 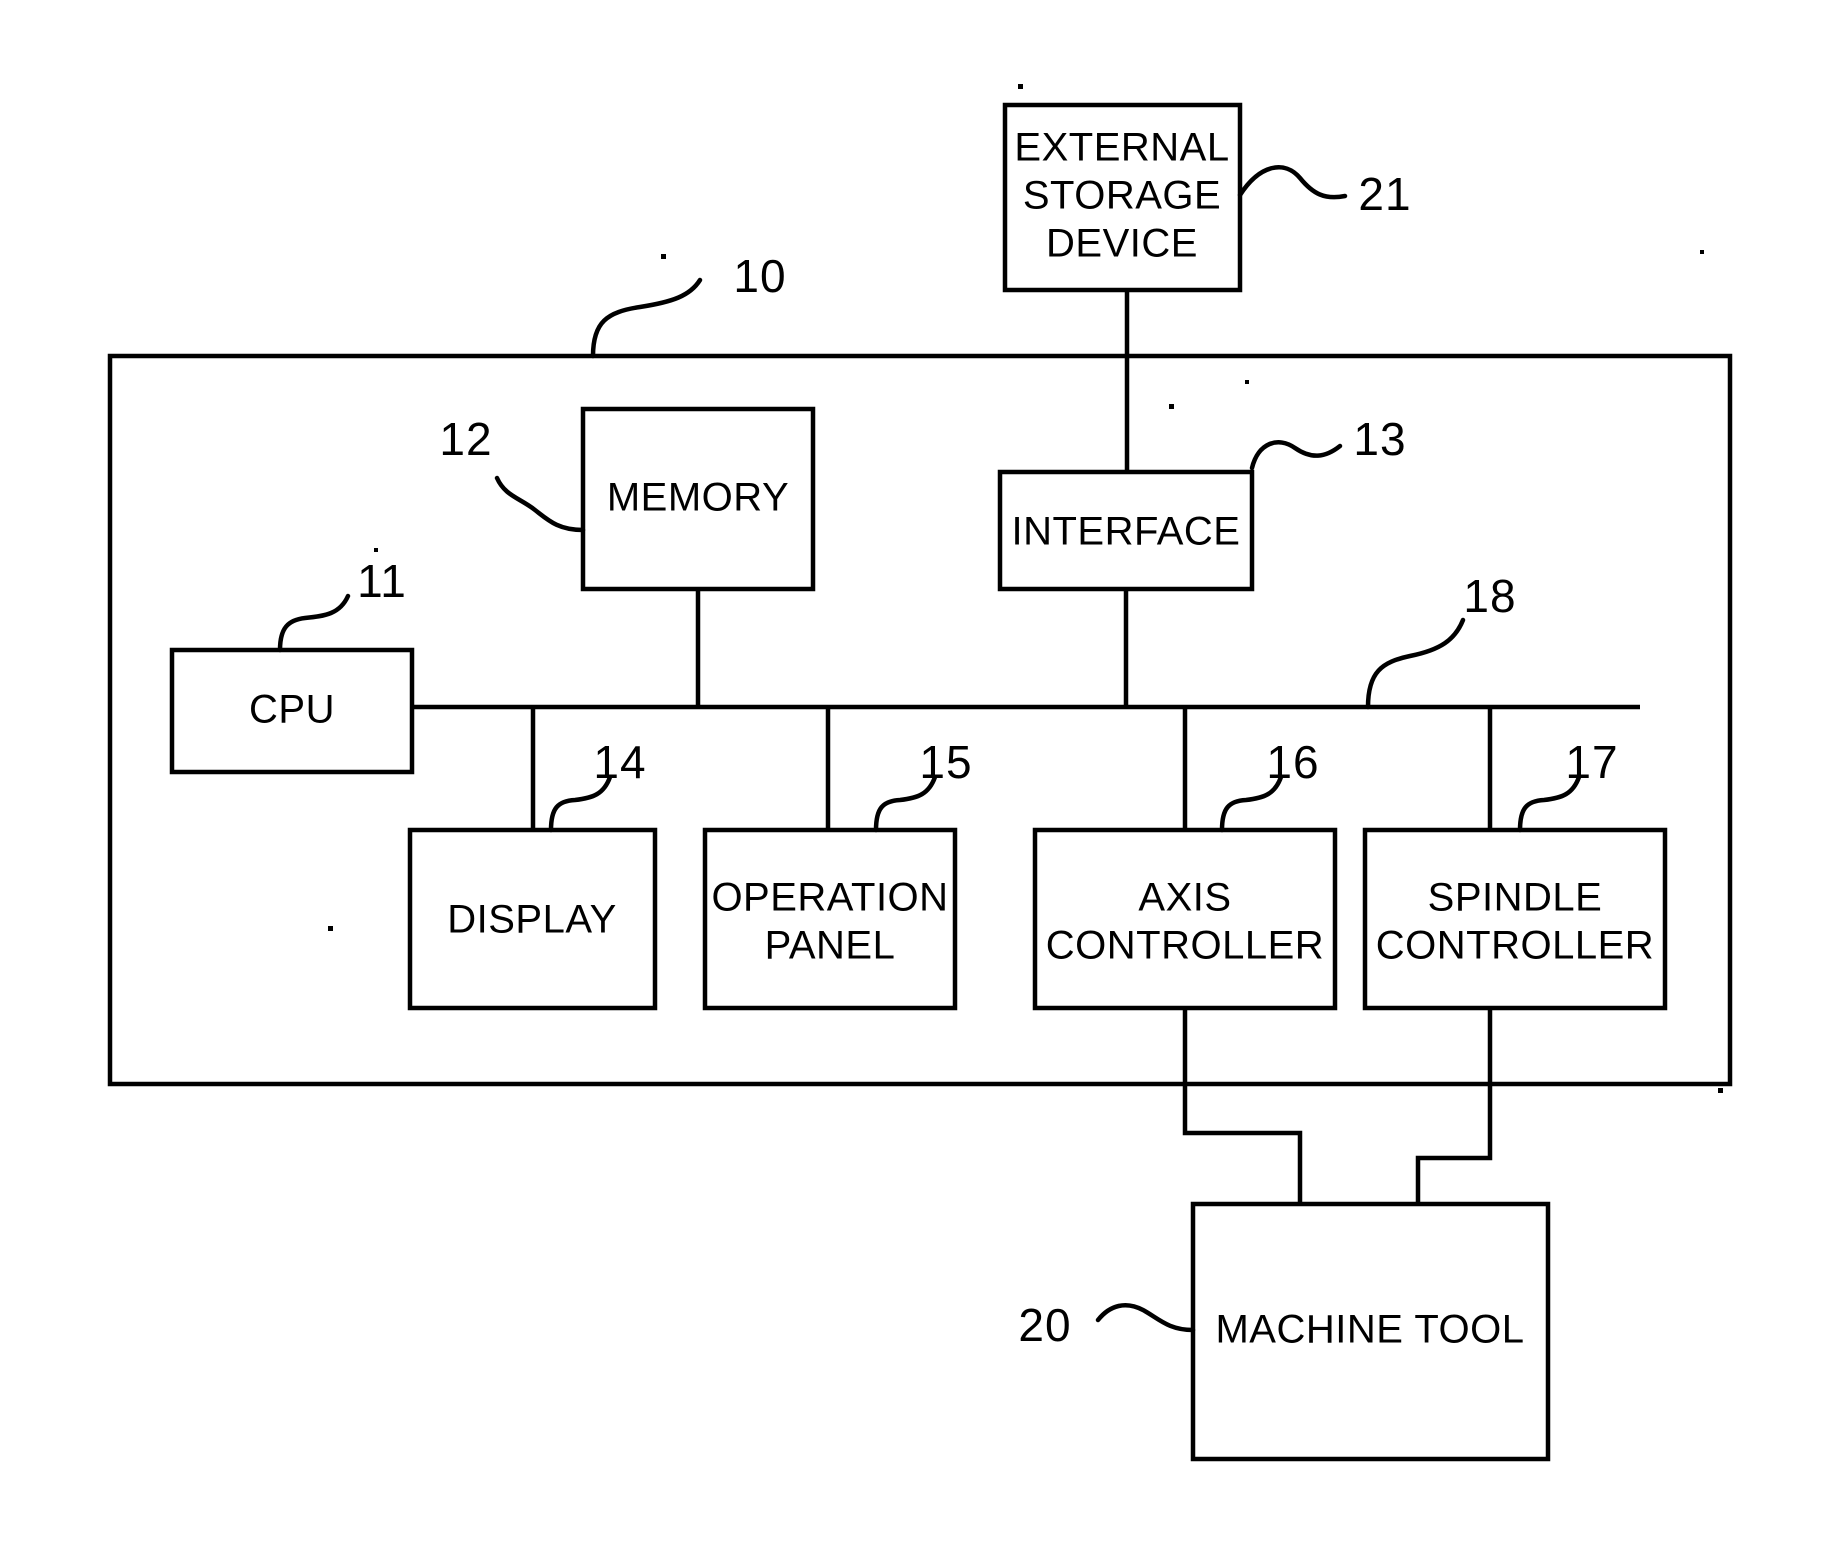 I want to click on interface-label: INTERFACE, so click(x=1126, y=532).